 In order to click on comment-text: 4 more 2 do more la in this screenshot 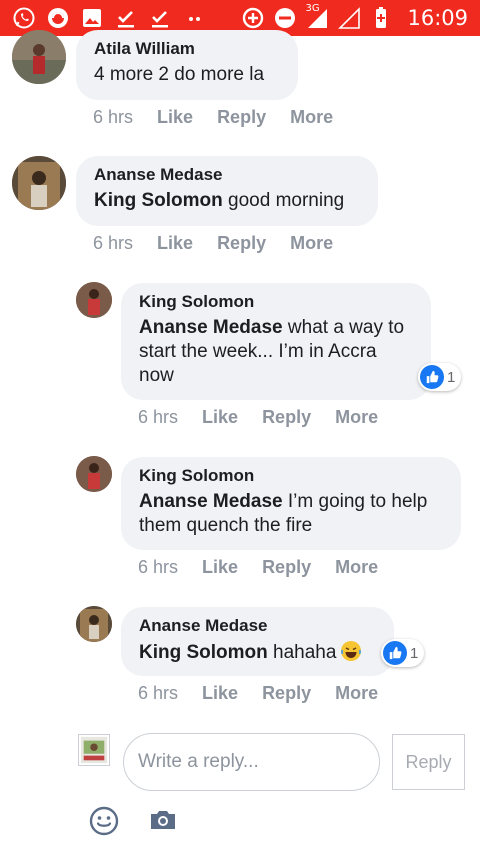, I will do `click(187, 75)`.